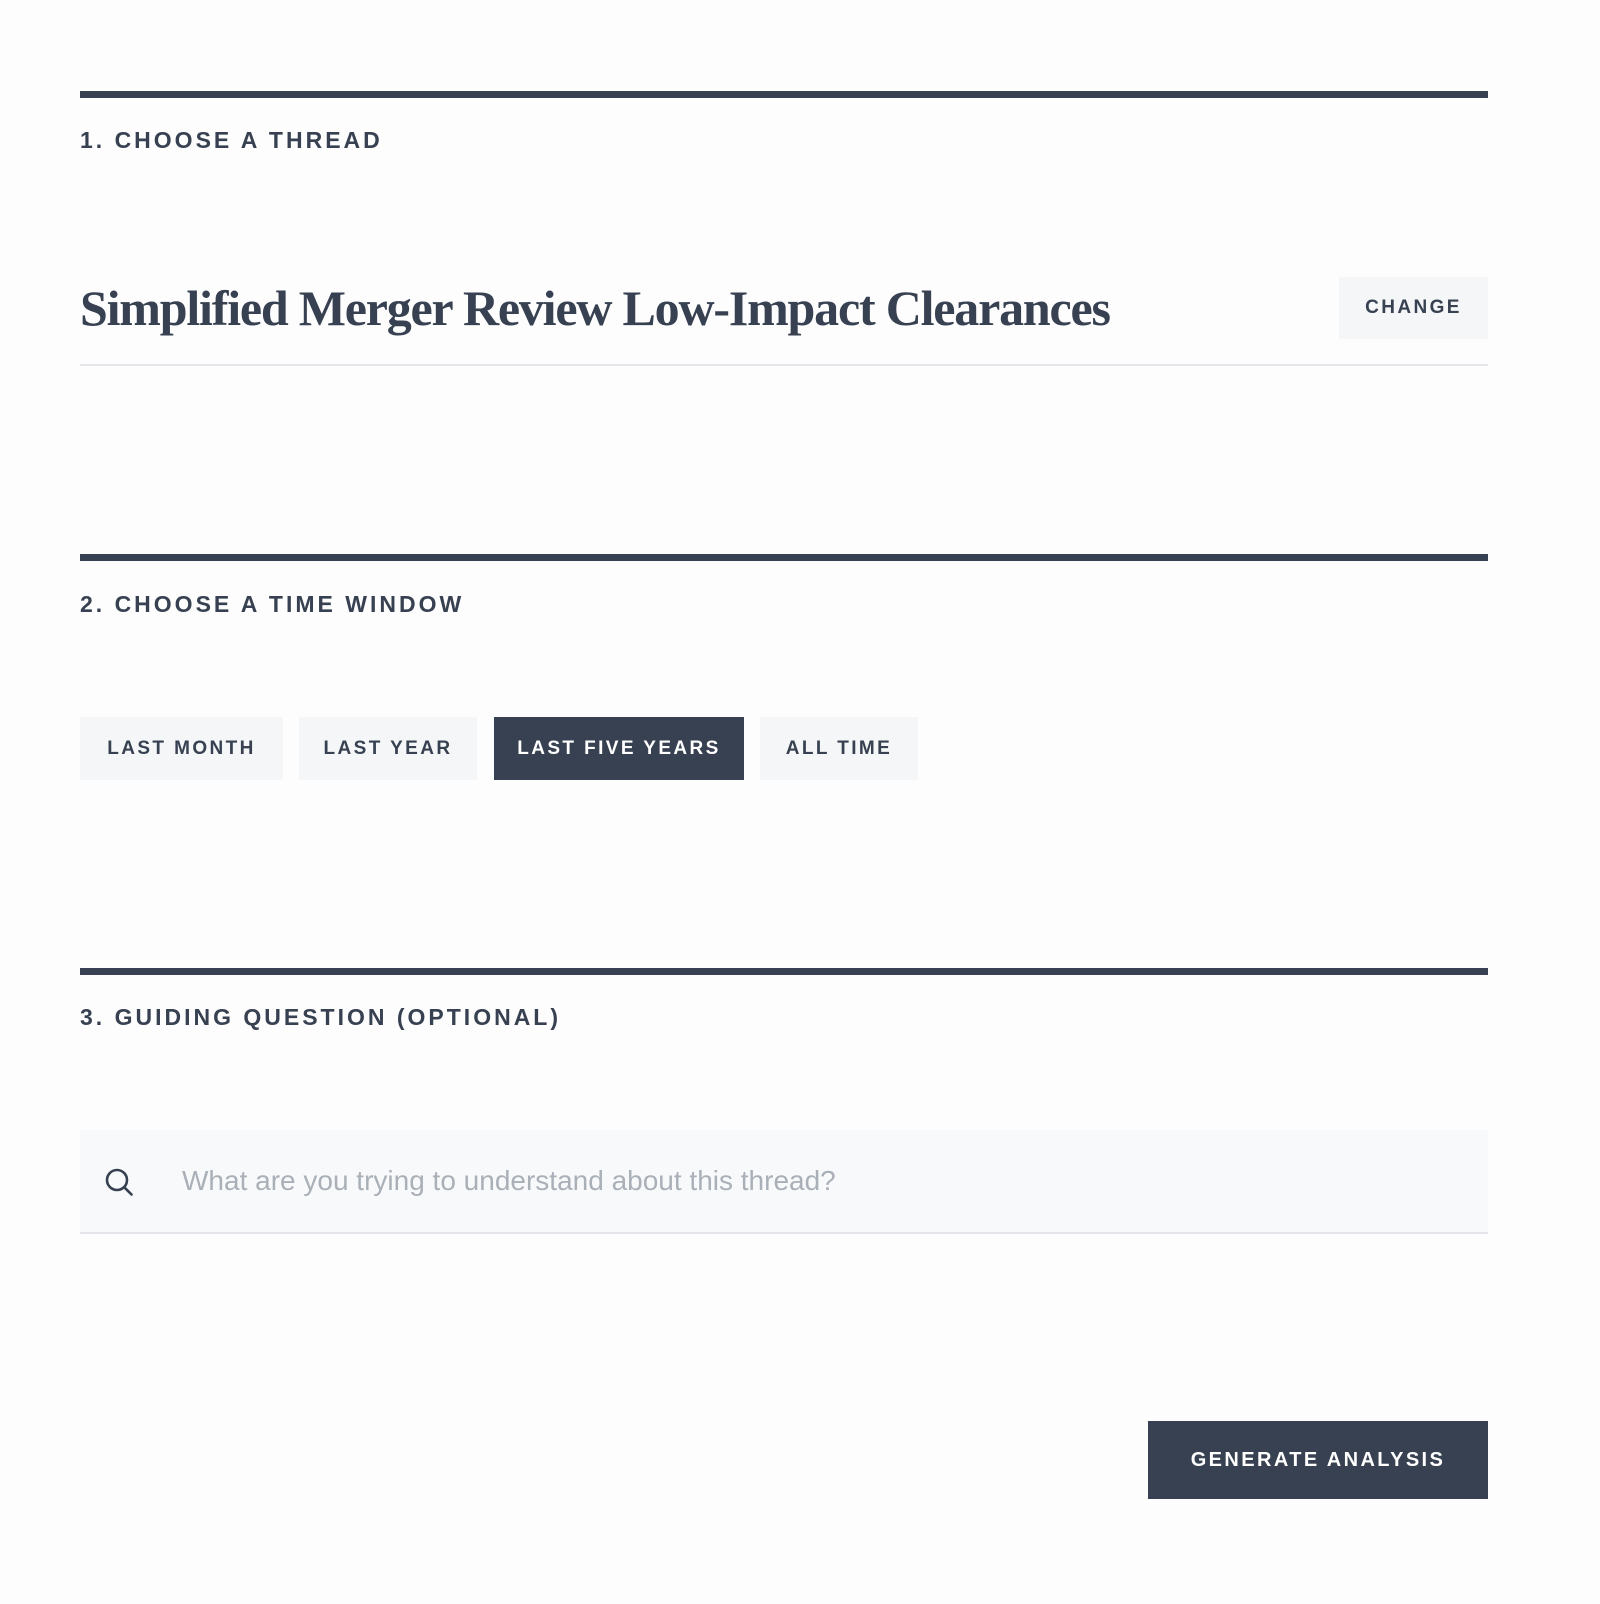  What do you see at coordinates (822, 1181) in the screenshot?
I see `guiding-question-input` at bounding box center [822, 1181].